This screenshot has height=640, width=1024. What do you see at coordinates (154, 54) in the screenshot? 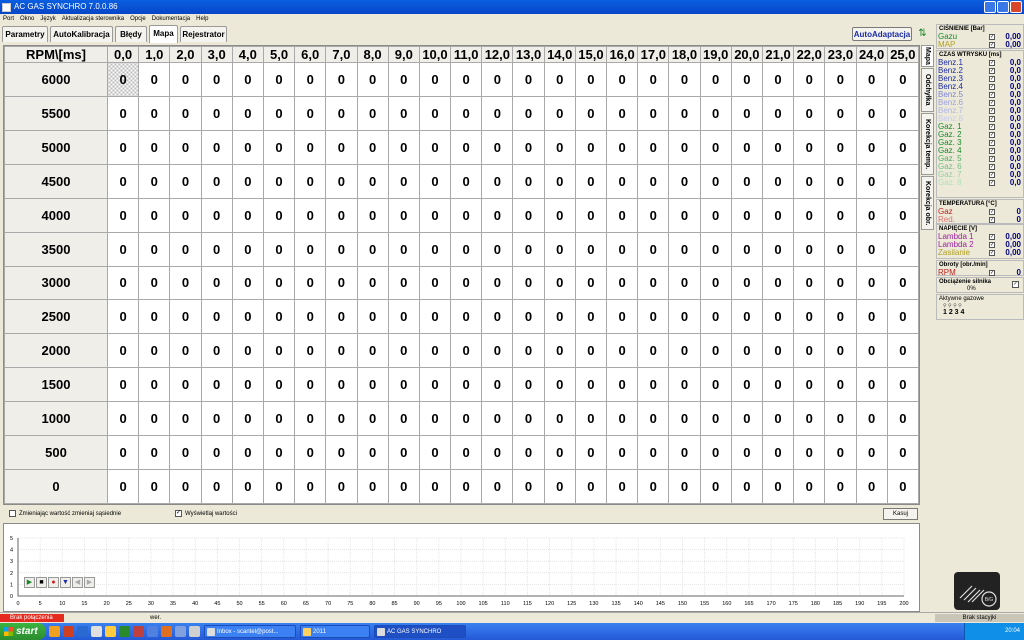
I see `column-header: 1,0` at bounding box center [154, 54].